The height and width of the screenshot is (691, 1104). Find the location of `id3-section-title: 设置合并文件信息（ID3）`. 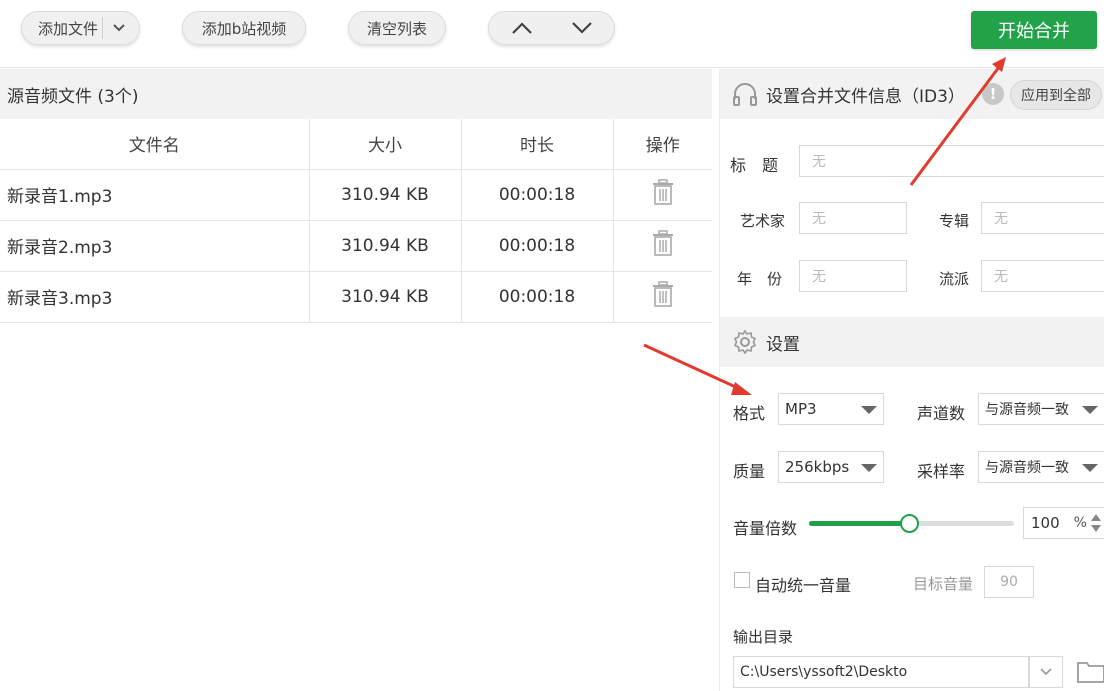

id3-section-title: 设置合并文件信息（ID3） is located at coordinates (865, 96).